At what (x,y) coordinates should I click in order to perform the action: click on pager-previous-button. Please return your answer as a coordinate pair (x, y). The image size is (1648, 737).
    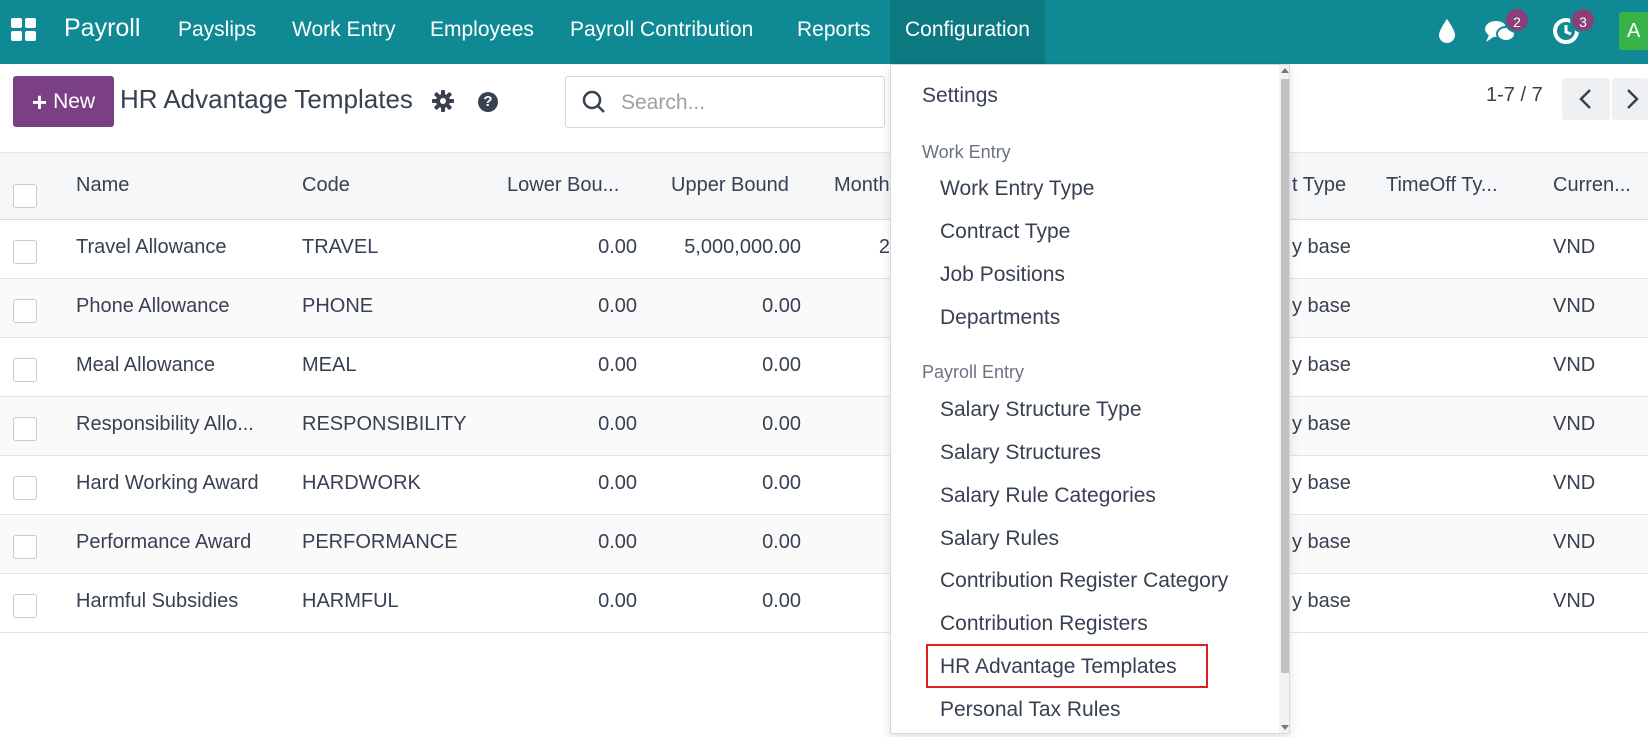
    Looking at the image, I should click on (1586, 99).